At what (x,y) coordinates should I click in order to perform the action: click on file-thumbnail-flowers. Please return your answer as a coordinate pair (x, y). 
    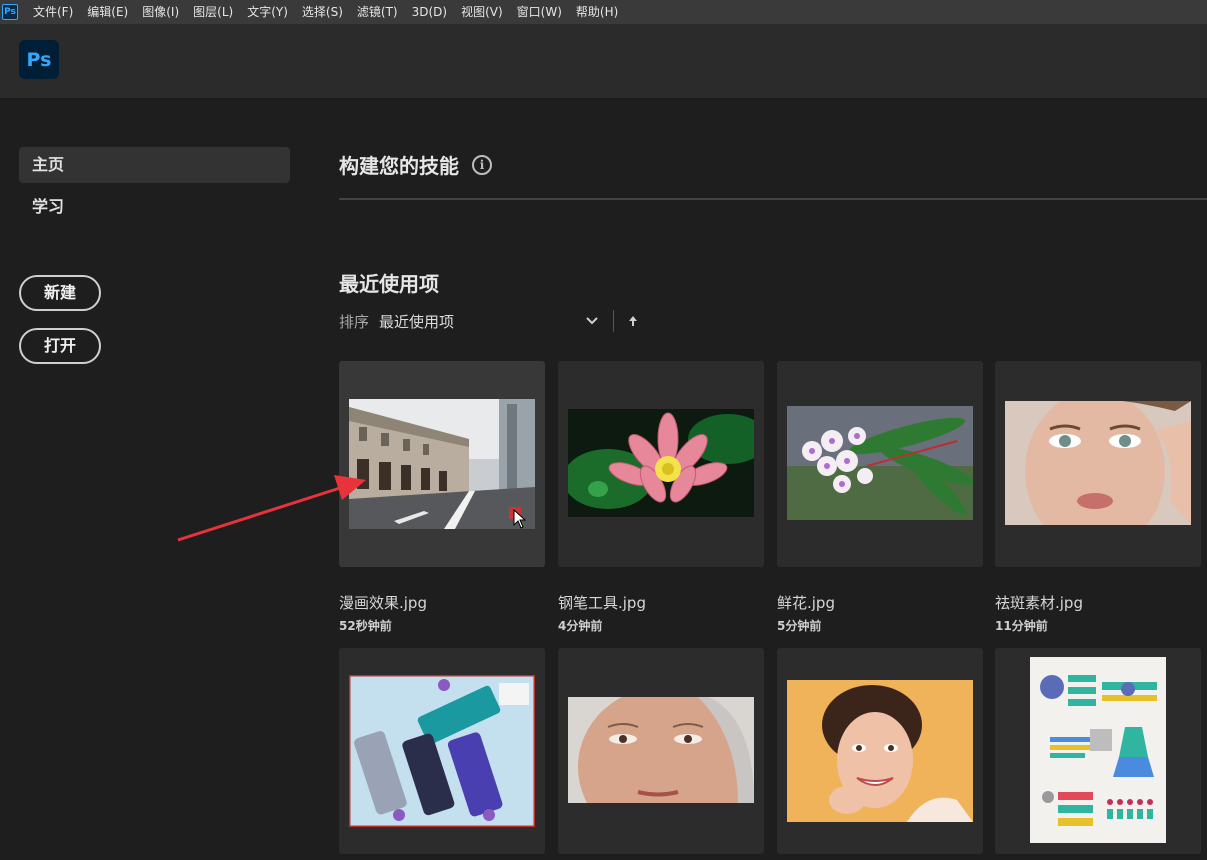
    Looking at the image, I should click on (880, 463).